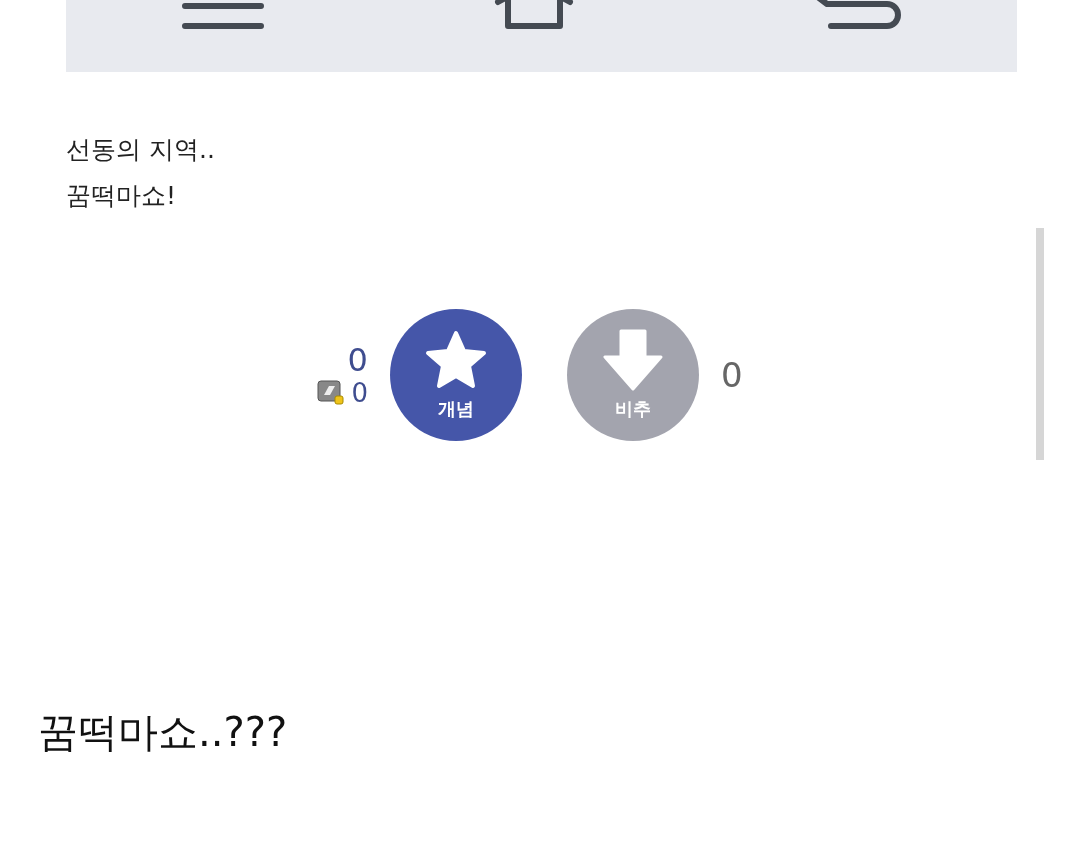 Image resolution: width=1080 pixels, height=865 pixels. I want to click on downvote-count: 0, so click(731, 375).